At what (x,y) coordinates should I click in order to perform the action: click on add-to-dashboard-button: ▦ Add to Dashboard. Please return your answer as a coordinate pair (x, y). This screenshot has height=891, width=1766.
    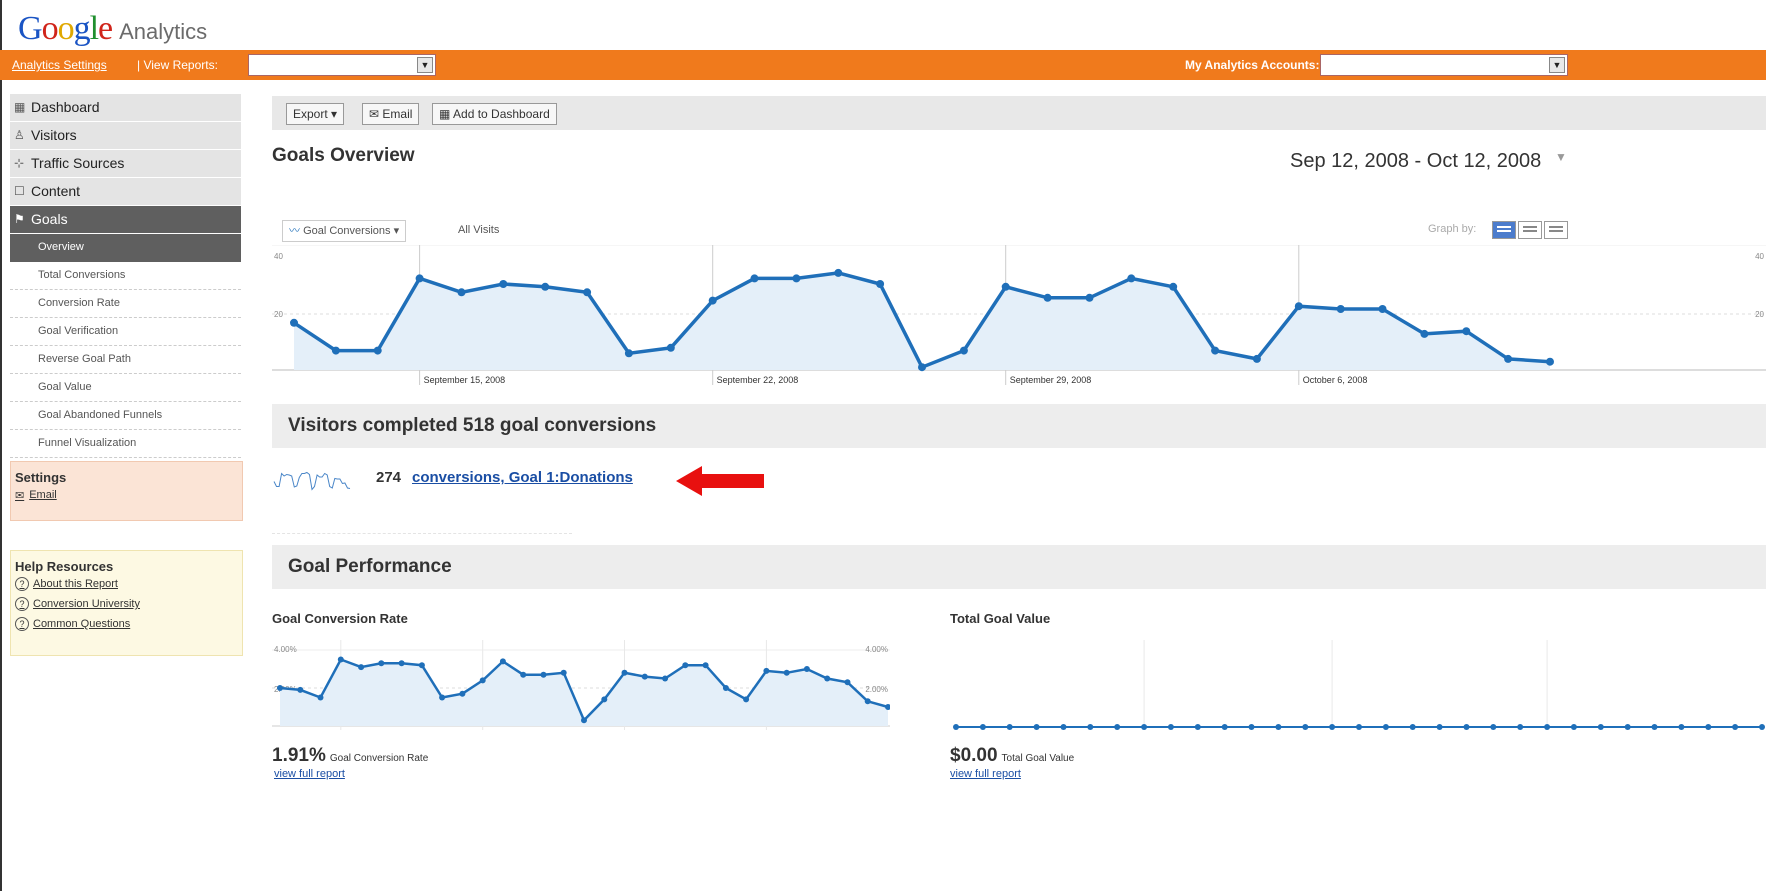
    Looking at the image, I should click on (494, 114).